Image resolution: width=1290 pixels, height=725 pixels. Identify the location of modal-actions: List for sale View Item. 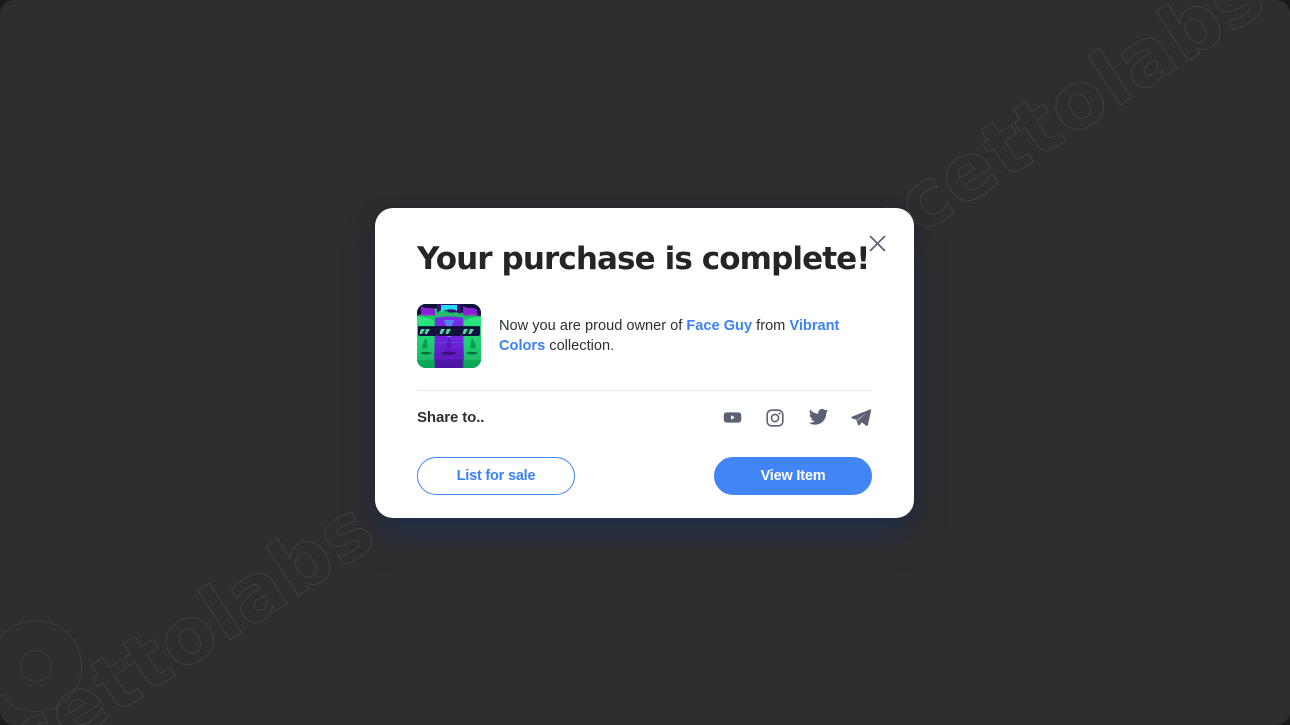
(644, 475).